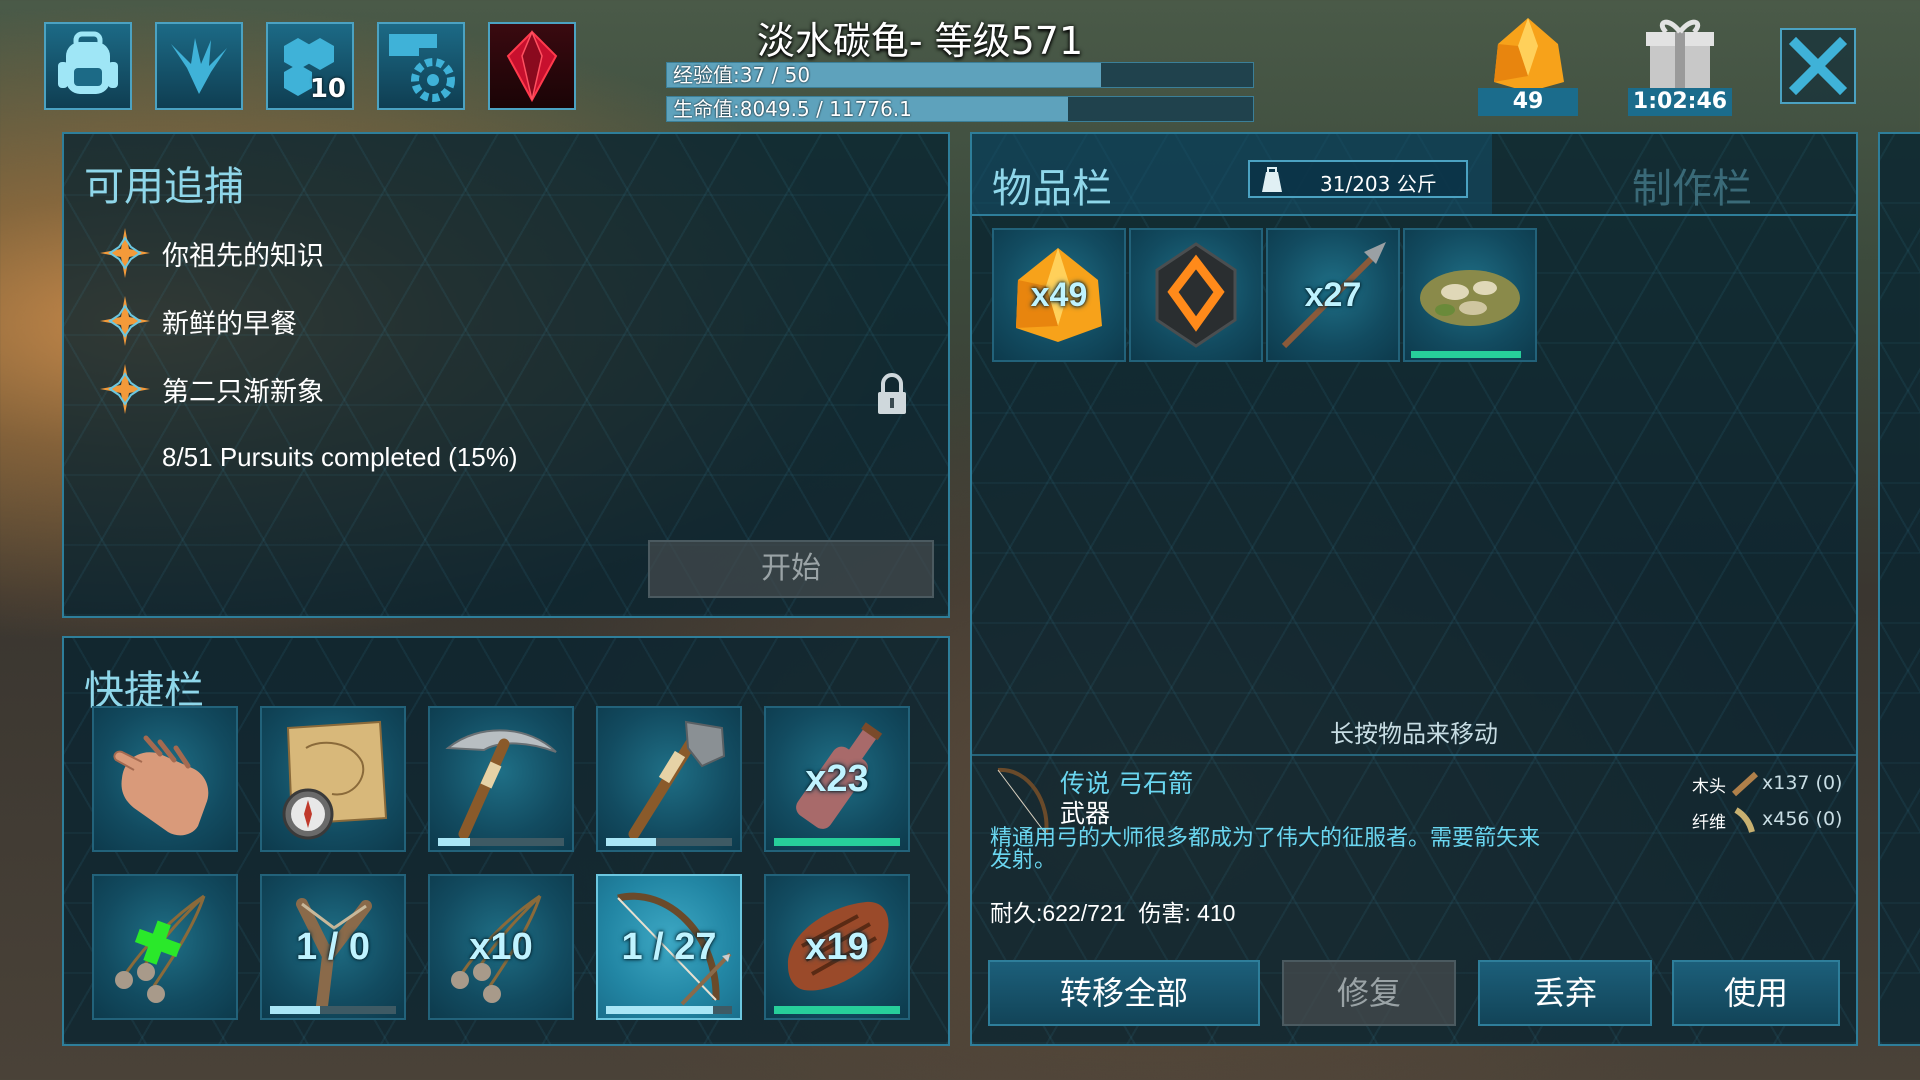 This screenshot has width=1920, height=1080. What do you see at coordinates (1084, 913) in the screenshot?
I see `durability-value: 622/721` at bounding box center [1084, 913].